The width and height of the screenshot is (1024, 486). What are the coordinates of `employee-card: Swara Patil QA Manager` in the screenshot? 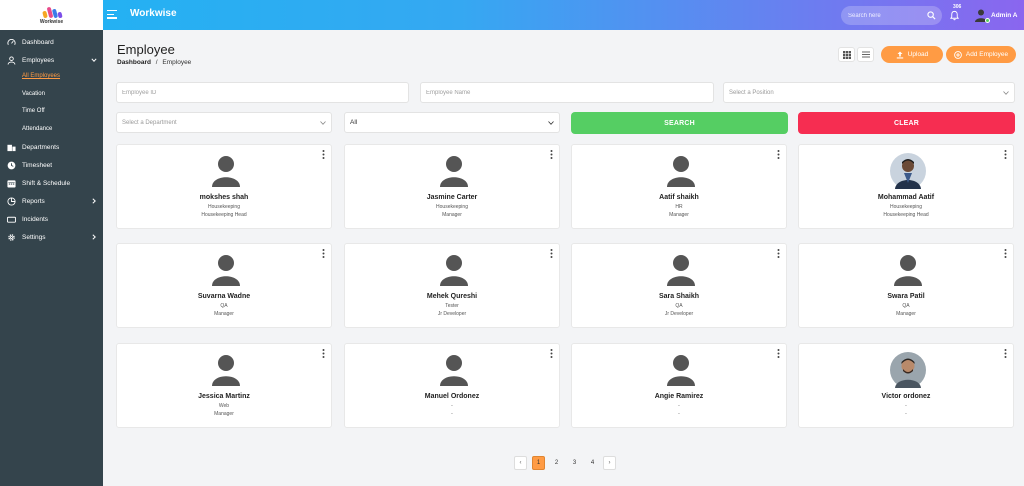 It's located at (906, 285).